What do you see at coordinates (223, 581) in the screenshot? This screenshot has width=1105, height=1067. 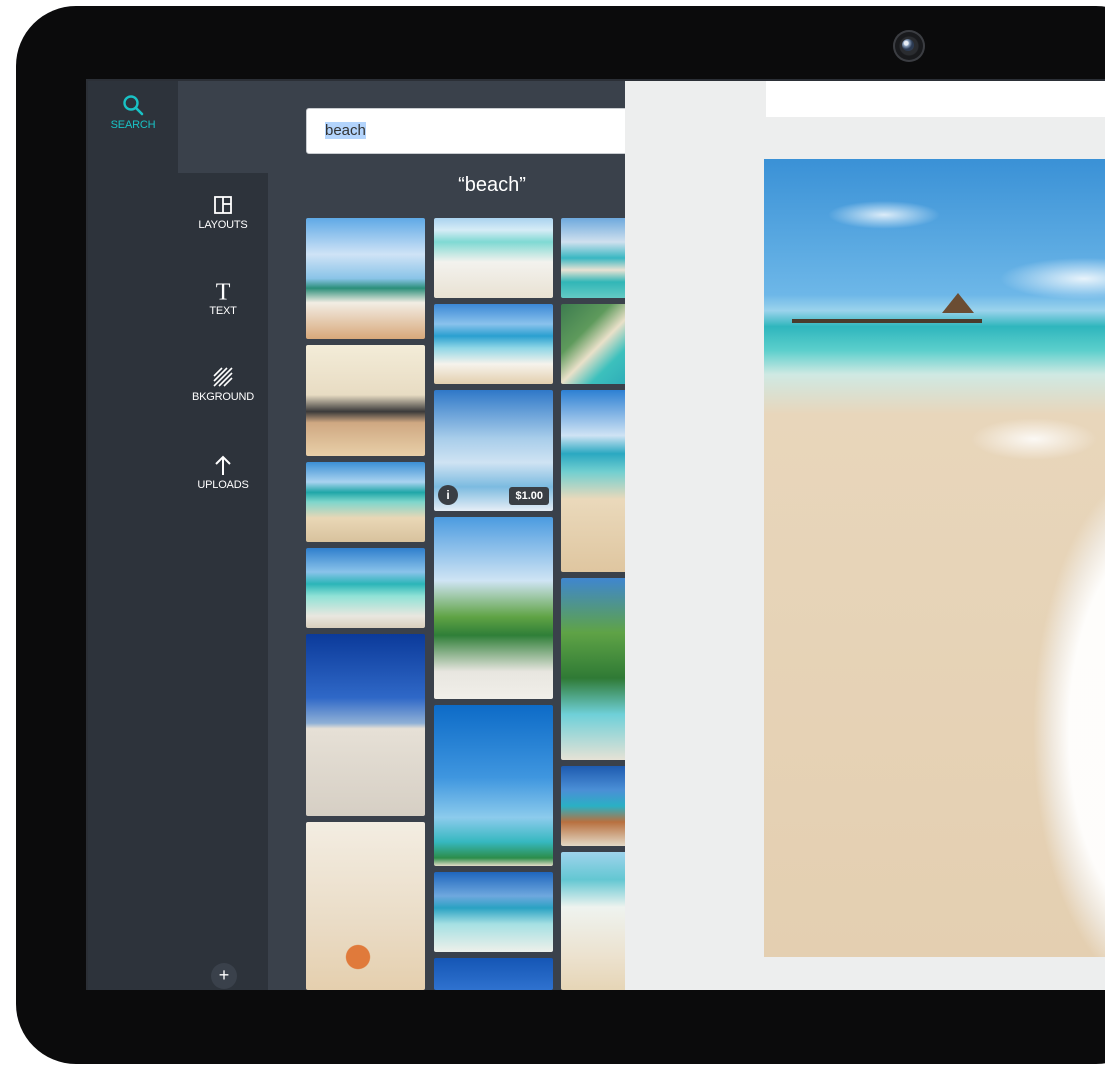 I see `rail-tab-background: LAYOUTS T TEXT BKGROUND UPLOADS +` at bounding box center [223, 581].